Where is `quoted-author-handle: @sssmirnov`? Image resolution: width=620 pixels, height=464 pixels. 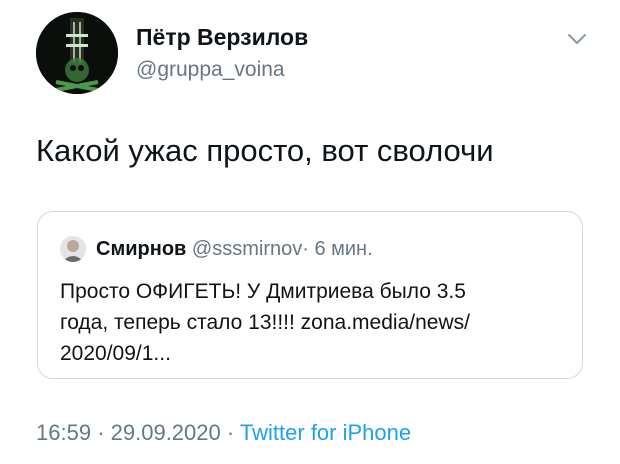 quoted-author-handle: @sssmirnov is located at coordinates (247, 249).